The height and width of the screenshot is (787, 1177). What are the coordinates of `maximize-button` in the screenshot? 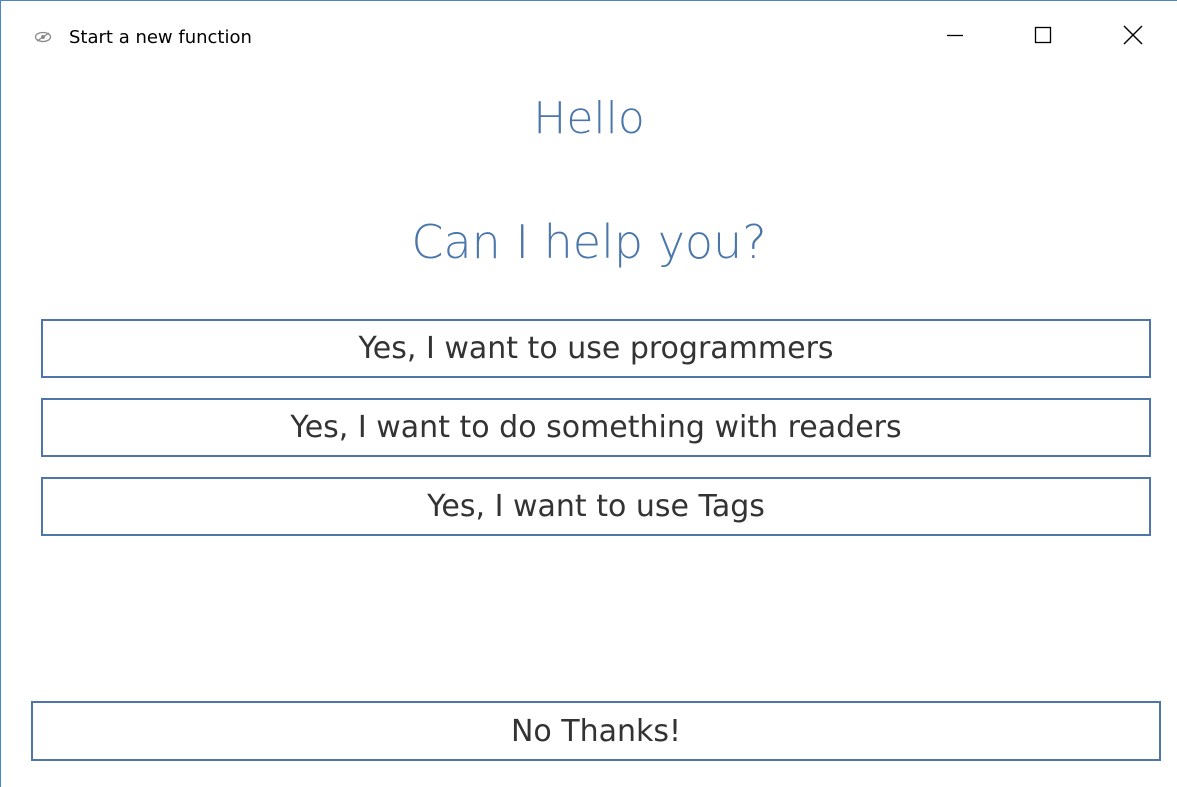 It's located at (1043, 37).